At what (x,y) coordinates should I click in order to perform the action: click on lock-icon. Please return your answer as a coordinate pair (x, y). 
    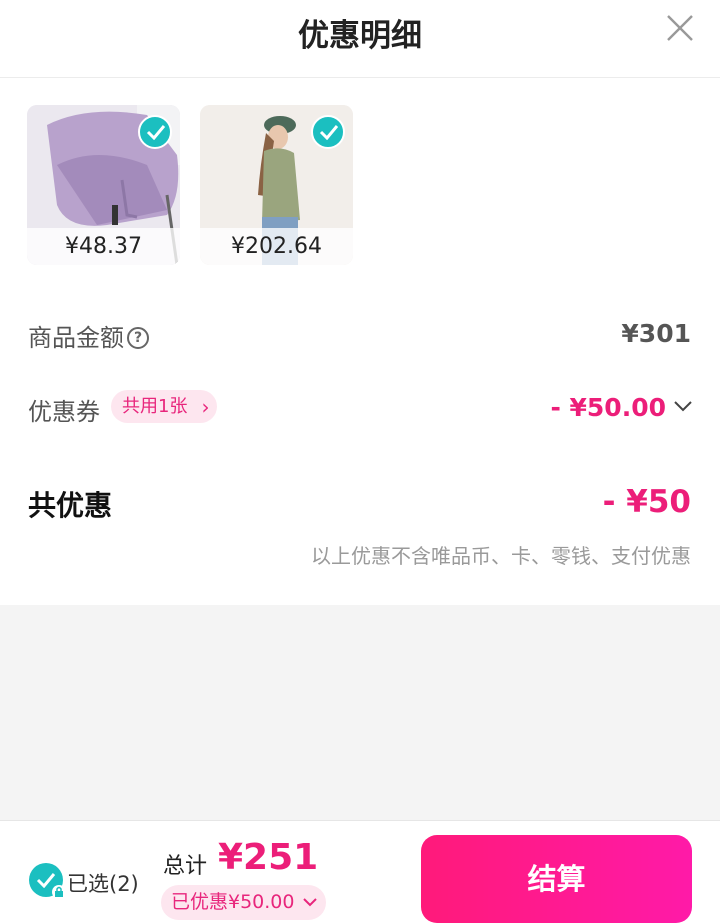
    Looking at the image, I should click on (59, 892).